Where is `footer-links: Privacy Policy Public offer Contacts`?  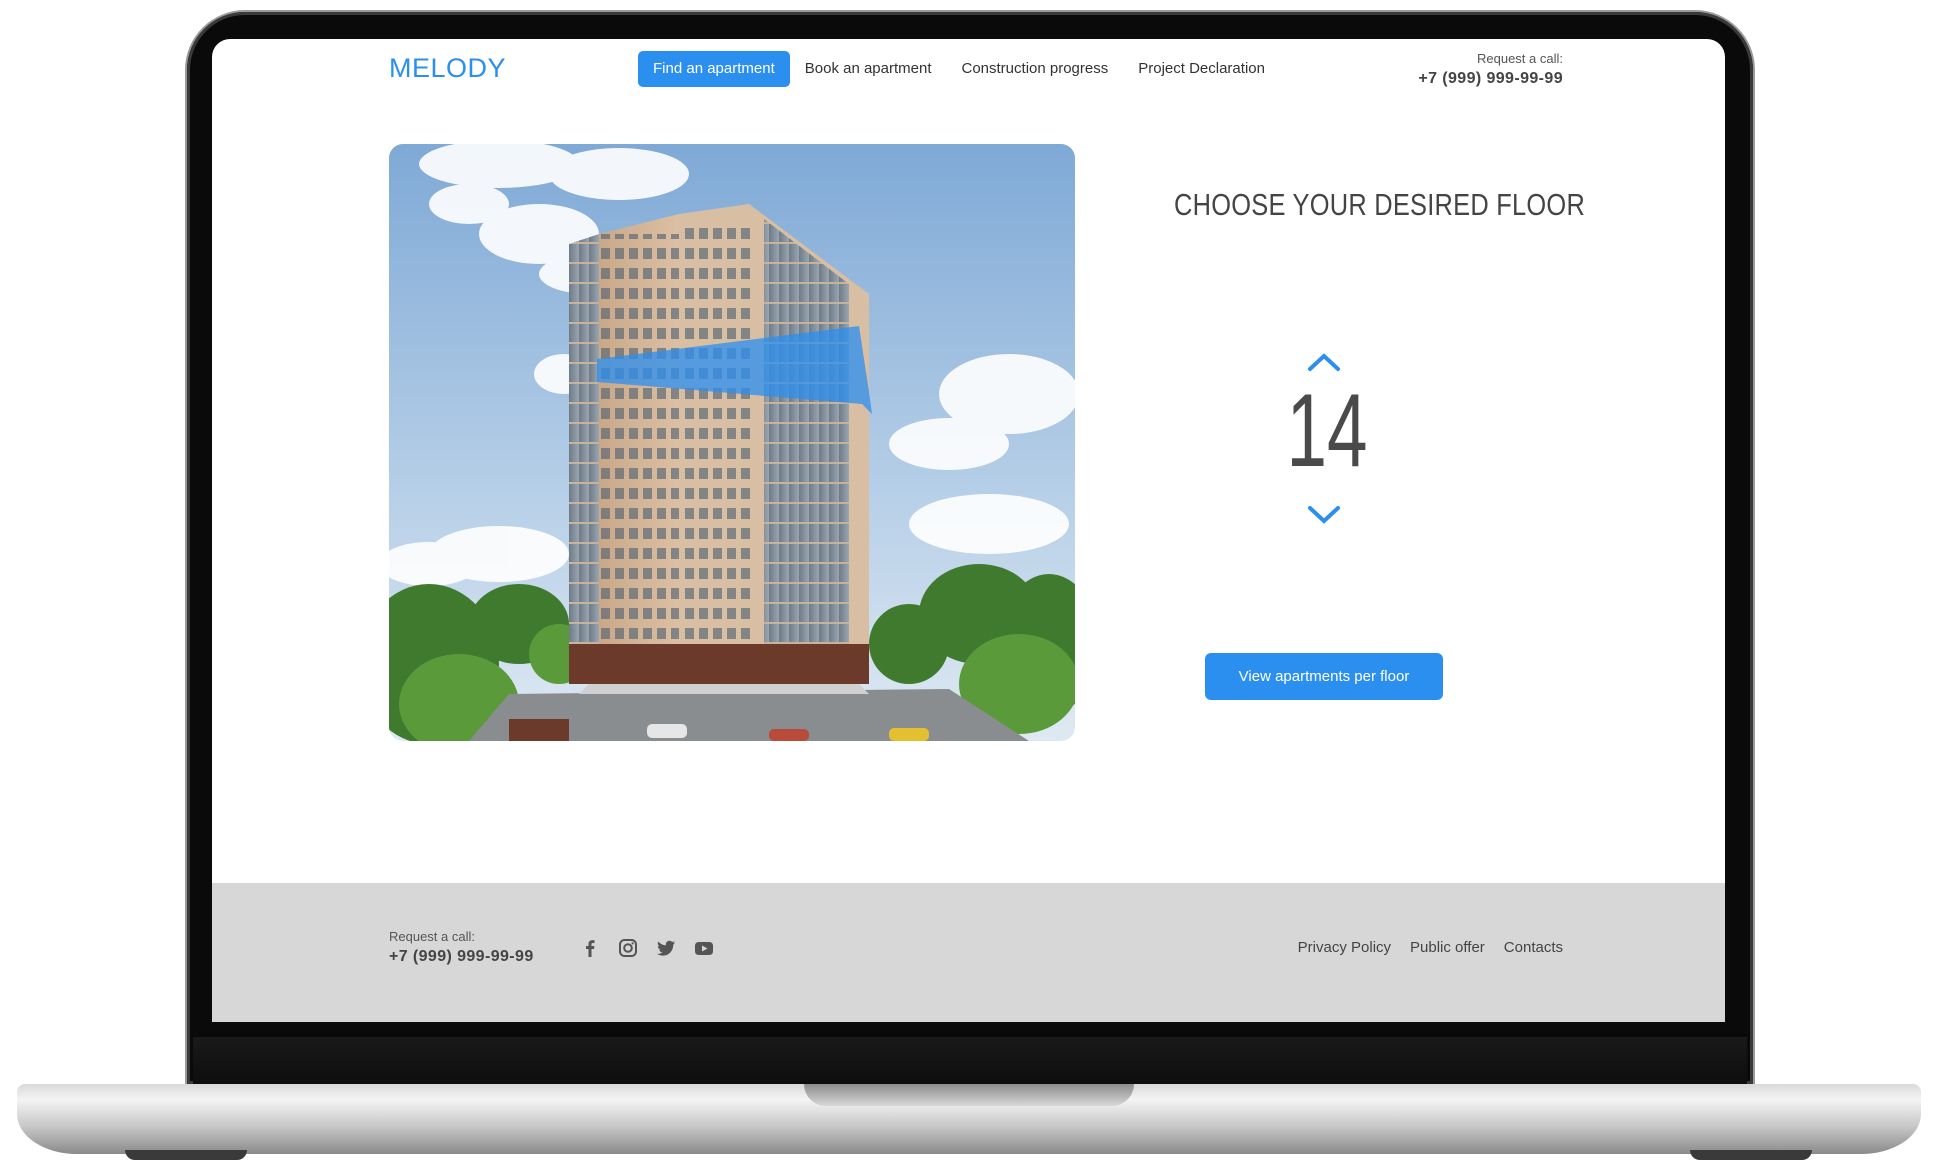
footer-links: Privacy Policy Public offer Contacts is located at coordinates (1430, 947).